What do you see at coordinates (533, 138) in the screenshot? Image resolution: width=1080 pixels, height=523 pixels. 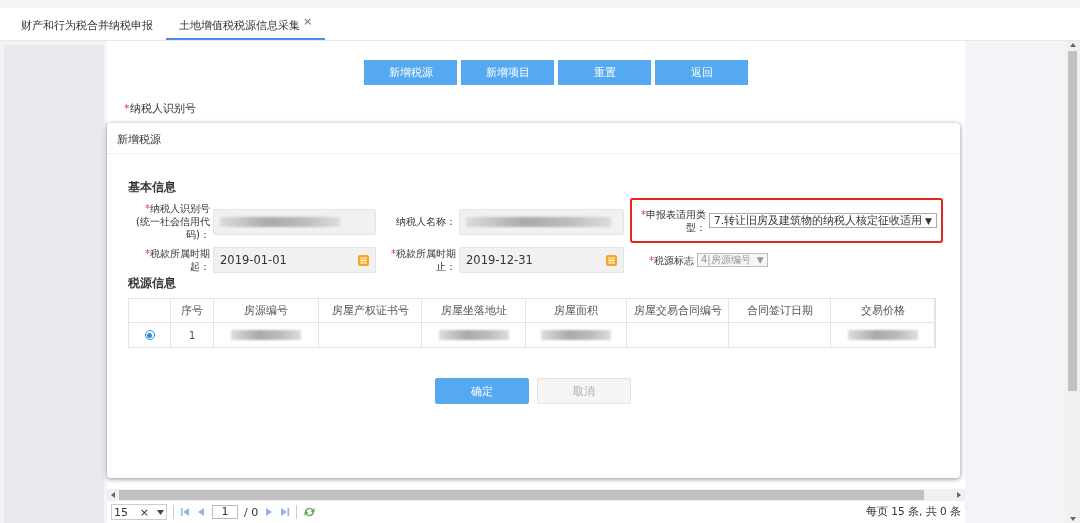 I see `dialog-title: 新增税源` at bounding box center [533, 138].